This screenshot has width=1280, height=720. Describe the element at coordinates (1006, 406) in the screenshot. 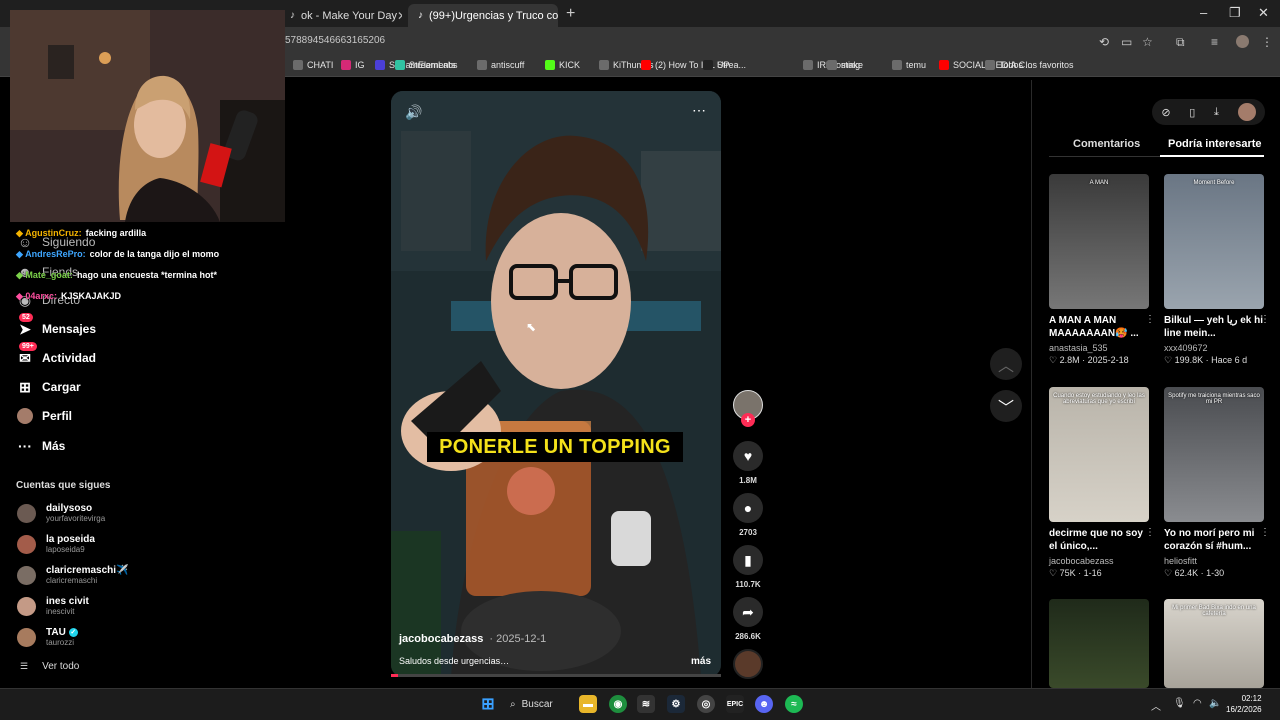

I see `next-video-button: ﹀` at that location.